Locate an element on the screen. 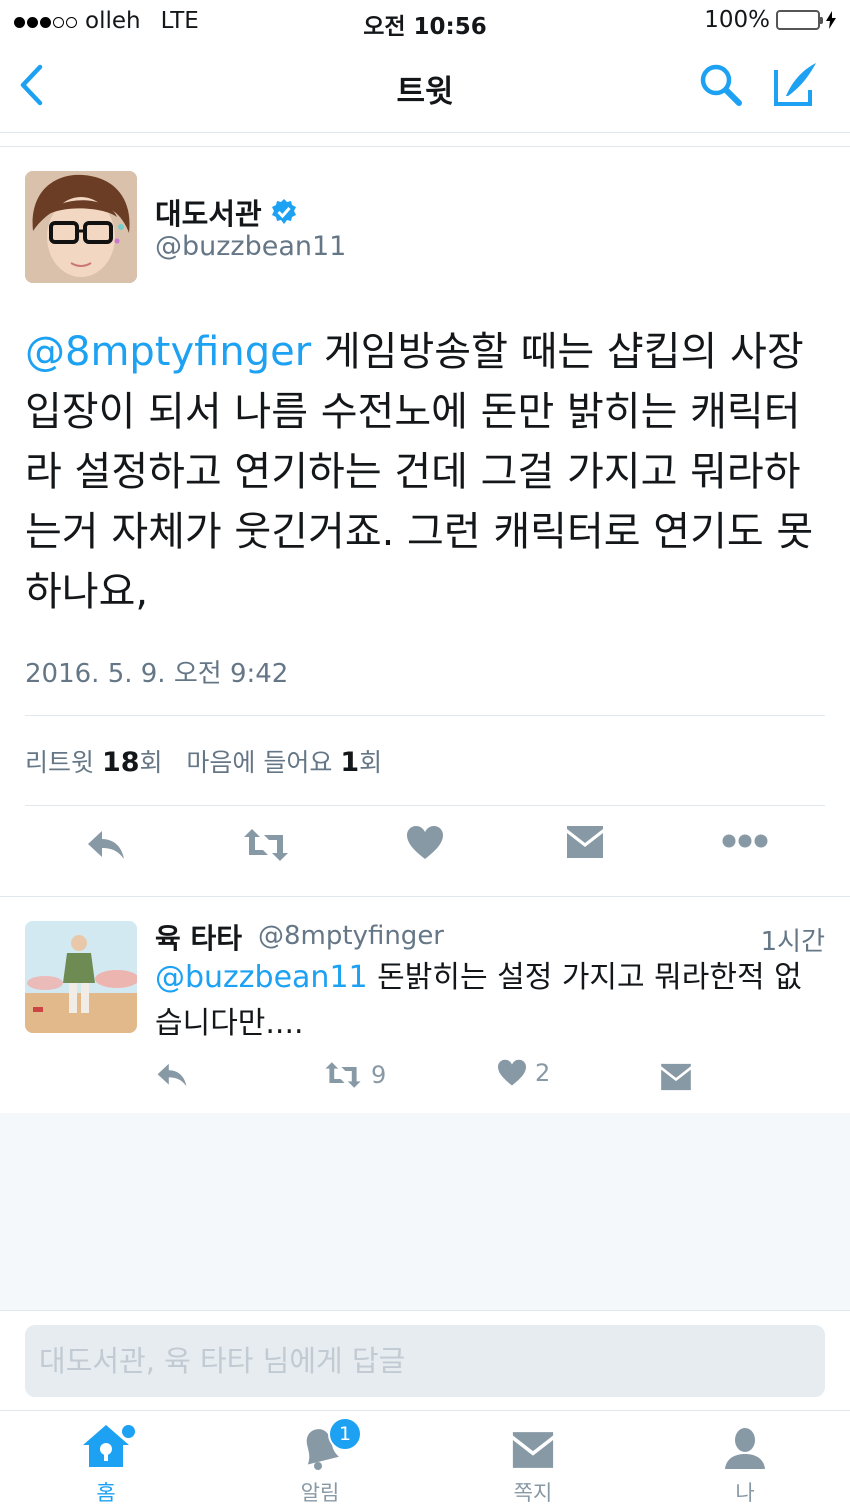  reply-author-handle: @8mptyfinger is located at coordinates (351, 936).